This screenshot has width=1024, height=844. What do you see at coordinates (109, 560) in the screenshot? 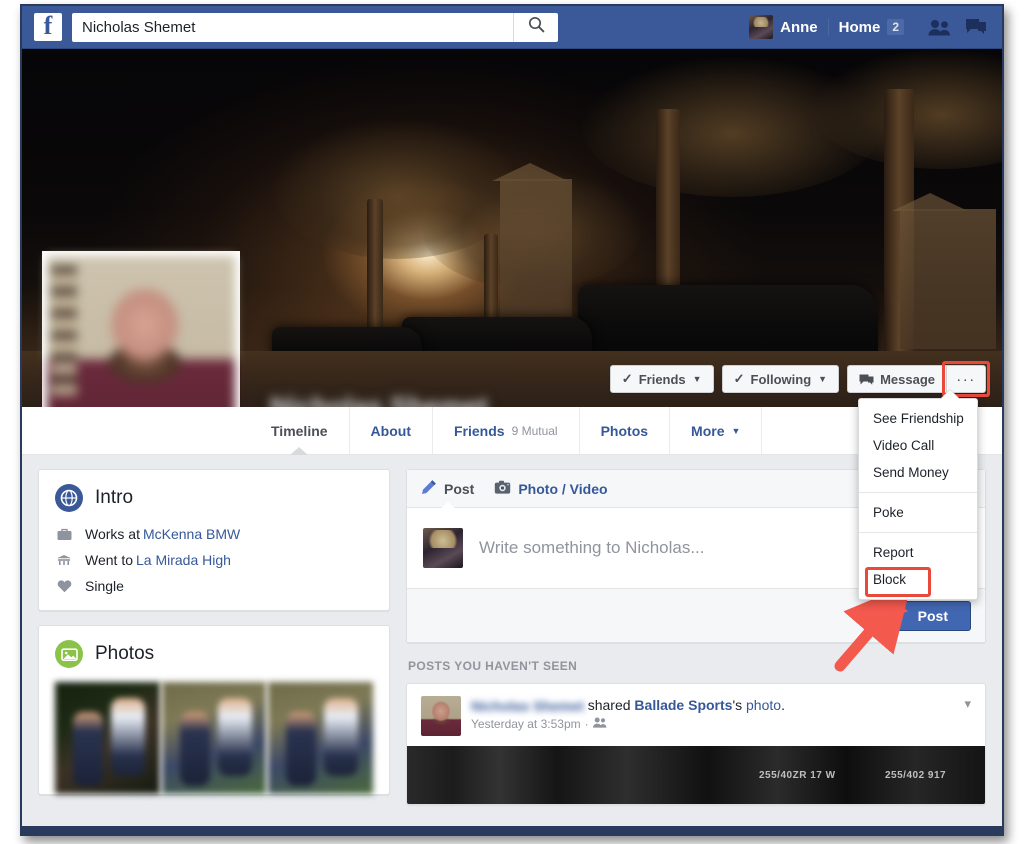
I see `intro-education-prefix: Went to` at bounding box center [109, 560].